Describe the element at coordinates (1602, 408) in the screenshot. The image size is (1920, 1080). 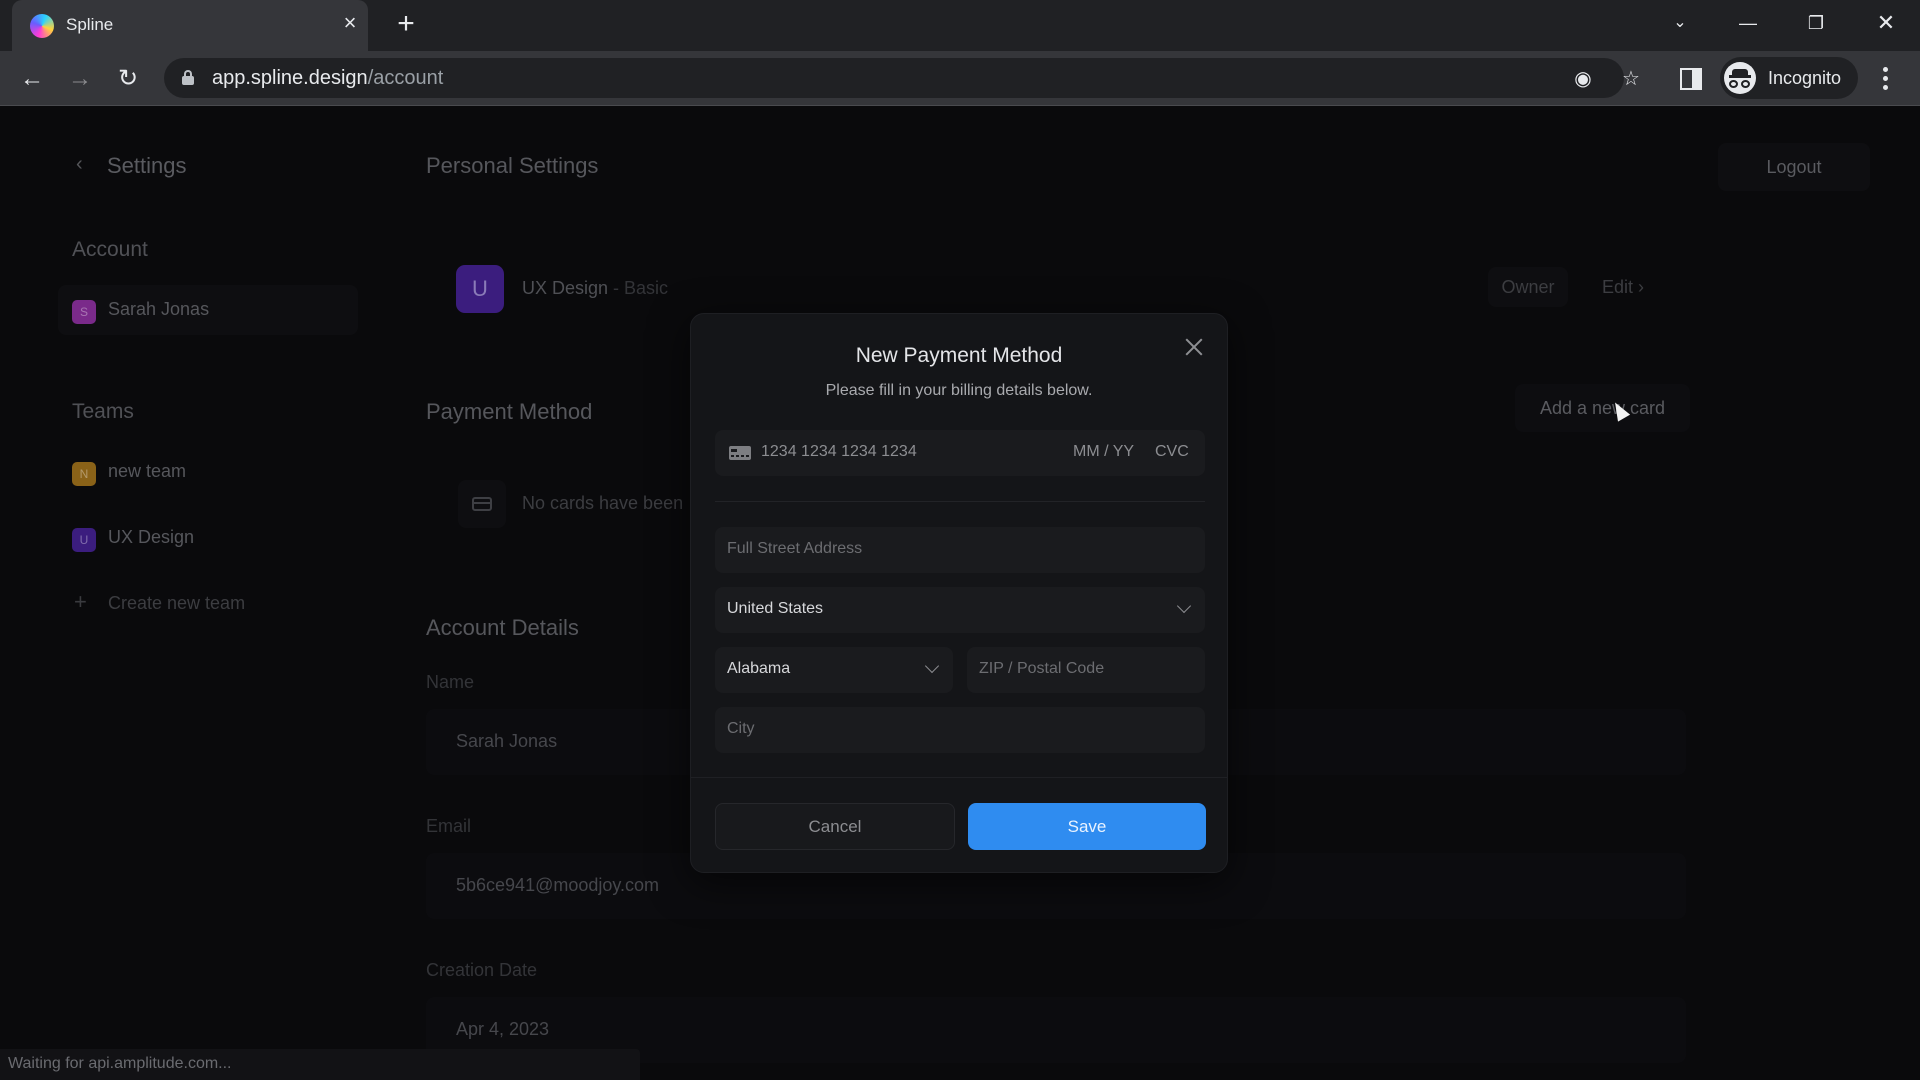
I see `add-new-card-button: Add a new card` at that location.